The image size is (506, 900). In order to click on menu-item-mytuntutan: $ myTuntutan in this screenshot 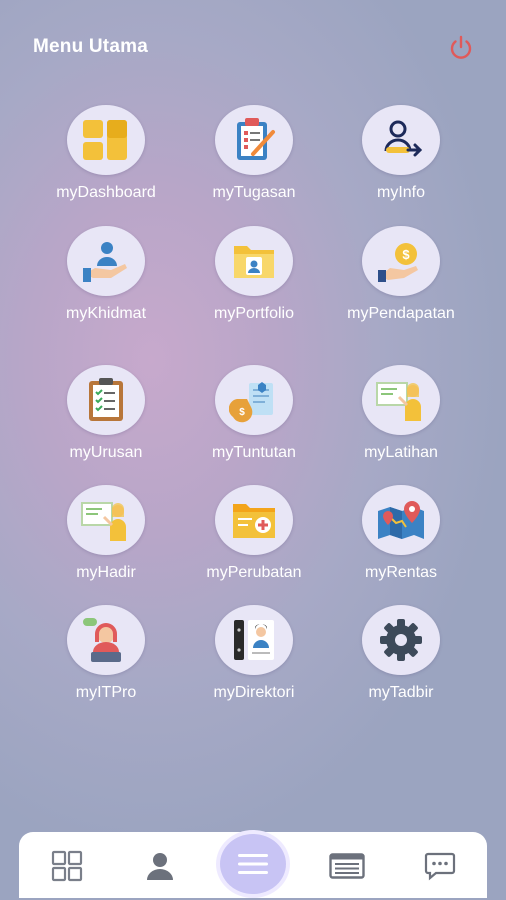, I will do `click(254, 413)`.